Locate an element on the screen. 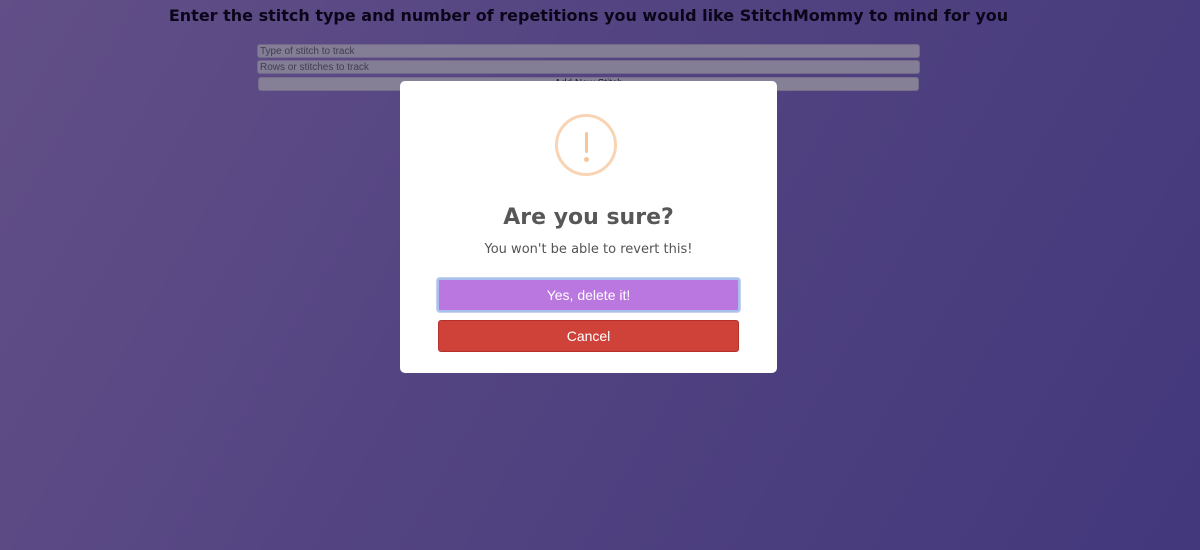  cancel-button: Cancel is located at coordinates (588, 336).